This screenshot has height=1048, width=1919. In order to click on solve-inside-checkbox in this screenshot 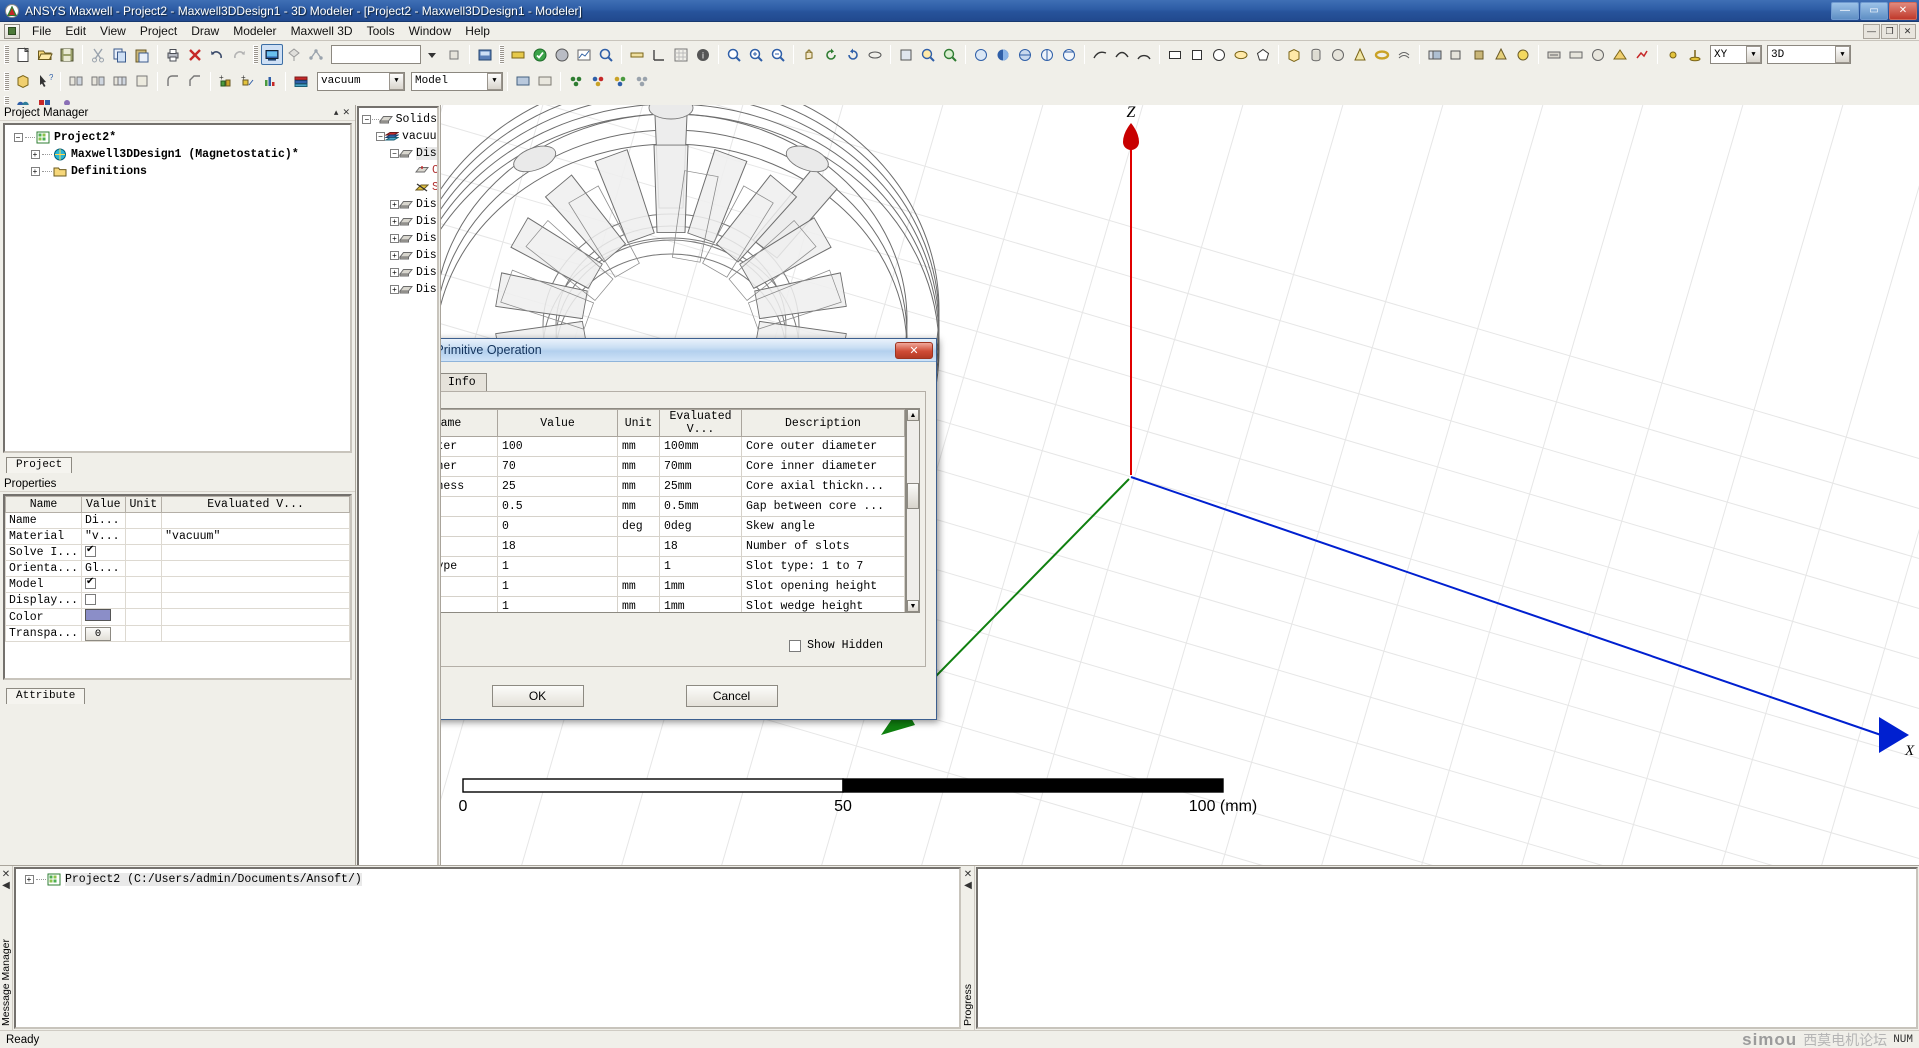, I will do `click(91, 551)`.